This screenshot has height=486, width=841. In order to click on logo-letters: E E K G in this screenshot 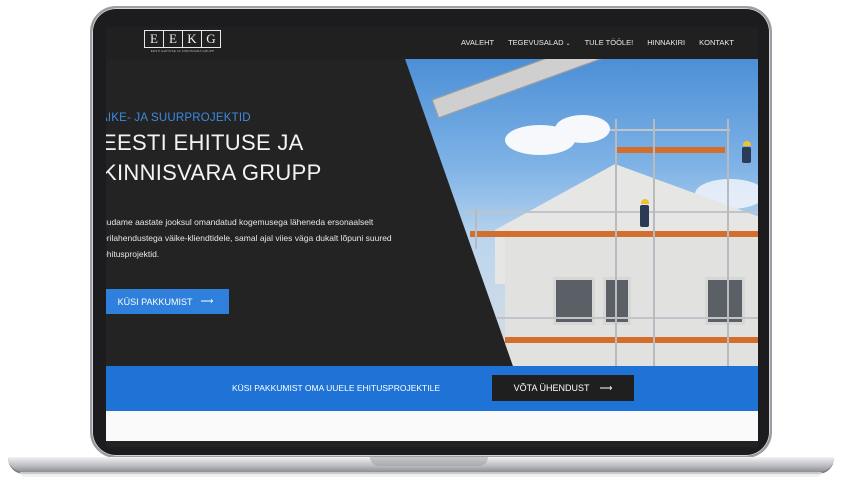, I will do `click(182, 39)`.